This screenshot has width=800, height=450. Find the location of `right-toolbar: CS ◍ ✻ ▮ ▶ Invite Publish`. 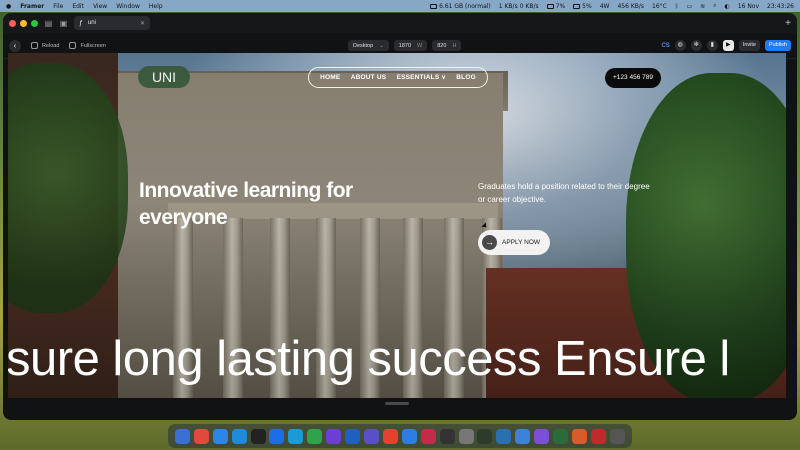

right-toolbar: CS ◍ ✻ ▮ ▶ Invite Publish is located at coordinates (726, 45).